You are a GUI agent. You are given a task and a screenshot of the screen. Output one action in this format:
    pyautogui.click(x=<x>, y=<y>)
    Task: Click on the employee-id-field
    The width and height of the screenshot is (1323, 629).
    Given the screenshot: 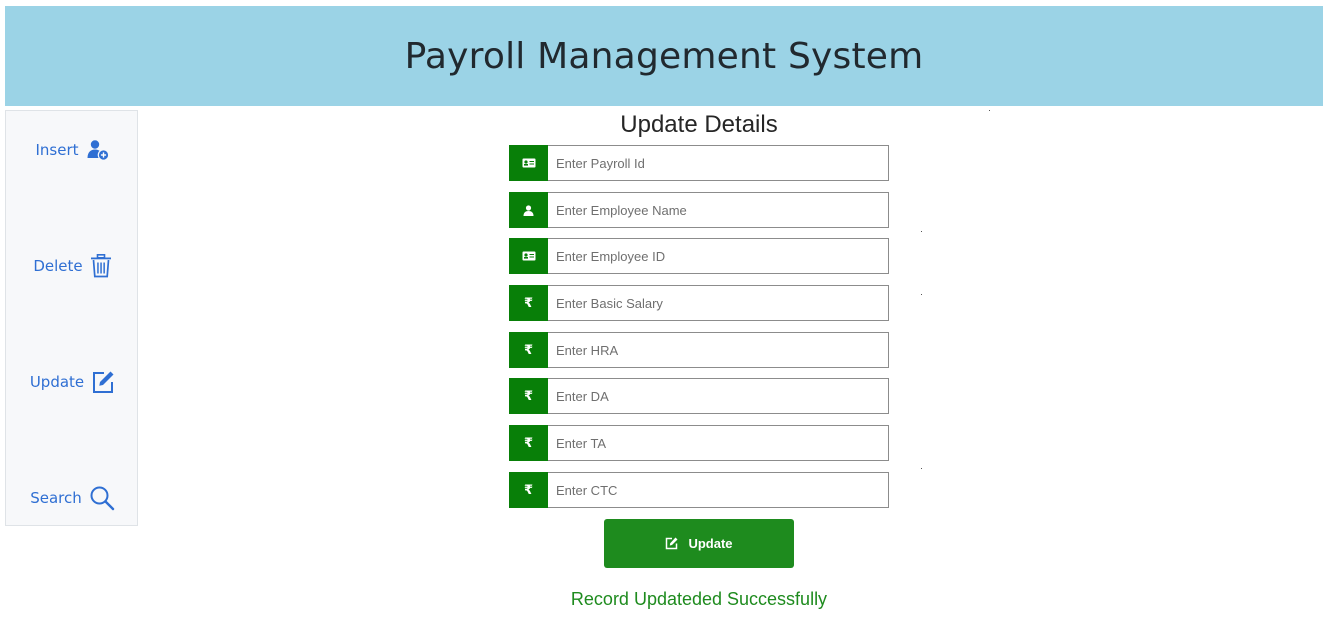 What is the action you would take?
    pyautogui.click(x=699, y=256)
    